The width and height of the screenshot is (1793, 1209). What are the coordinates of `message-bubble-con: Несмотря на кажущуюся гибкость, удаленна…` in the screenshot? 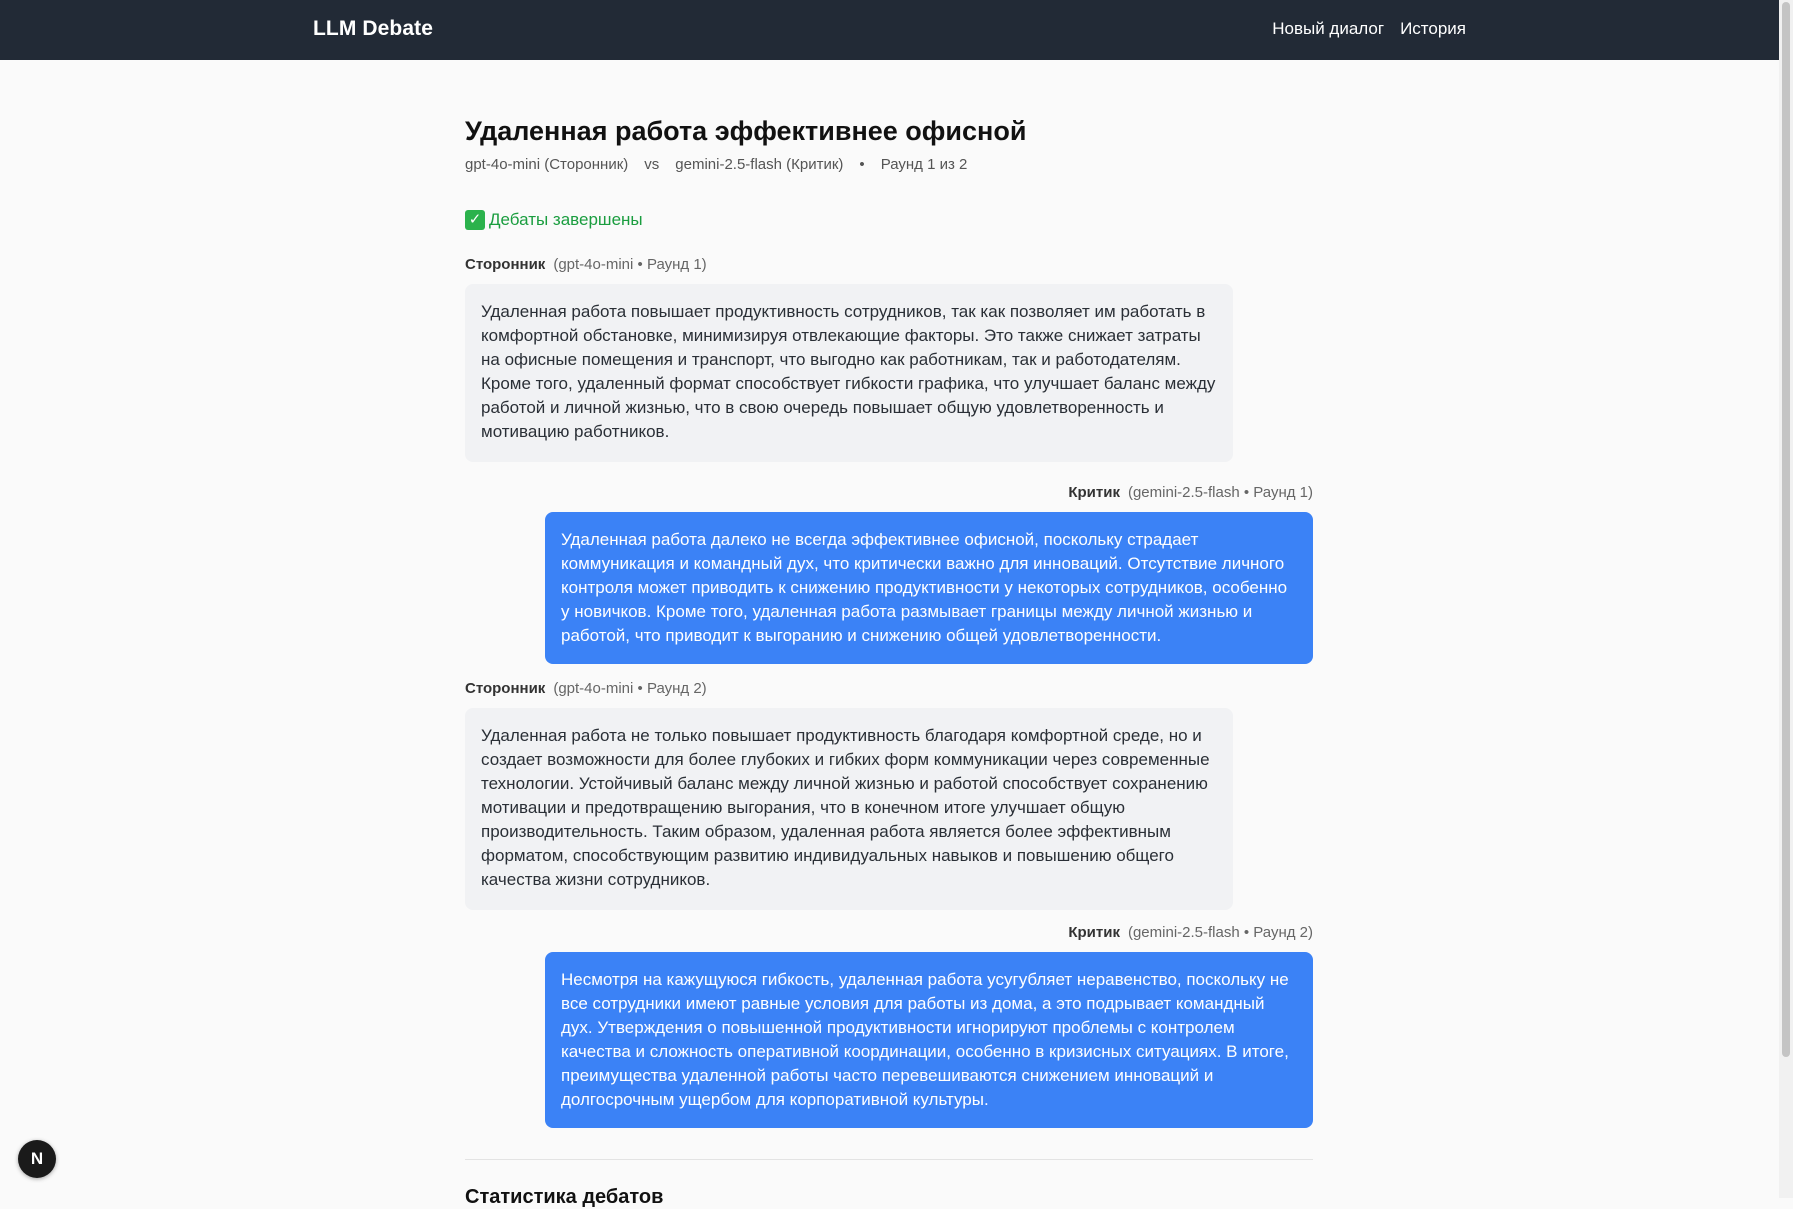 It's located at (929, 1040).